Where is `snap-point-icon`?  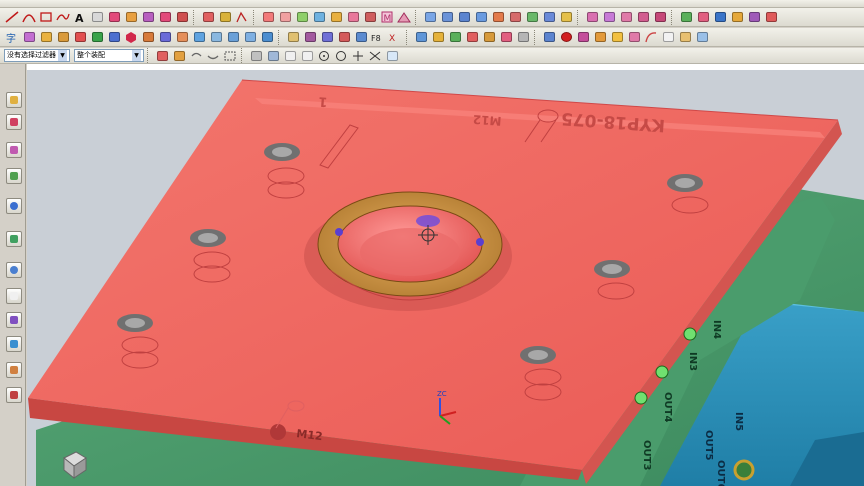
snap-point-icon is located at coordinates (375, 55).